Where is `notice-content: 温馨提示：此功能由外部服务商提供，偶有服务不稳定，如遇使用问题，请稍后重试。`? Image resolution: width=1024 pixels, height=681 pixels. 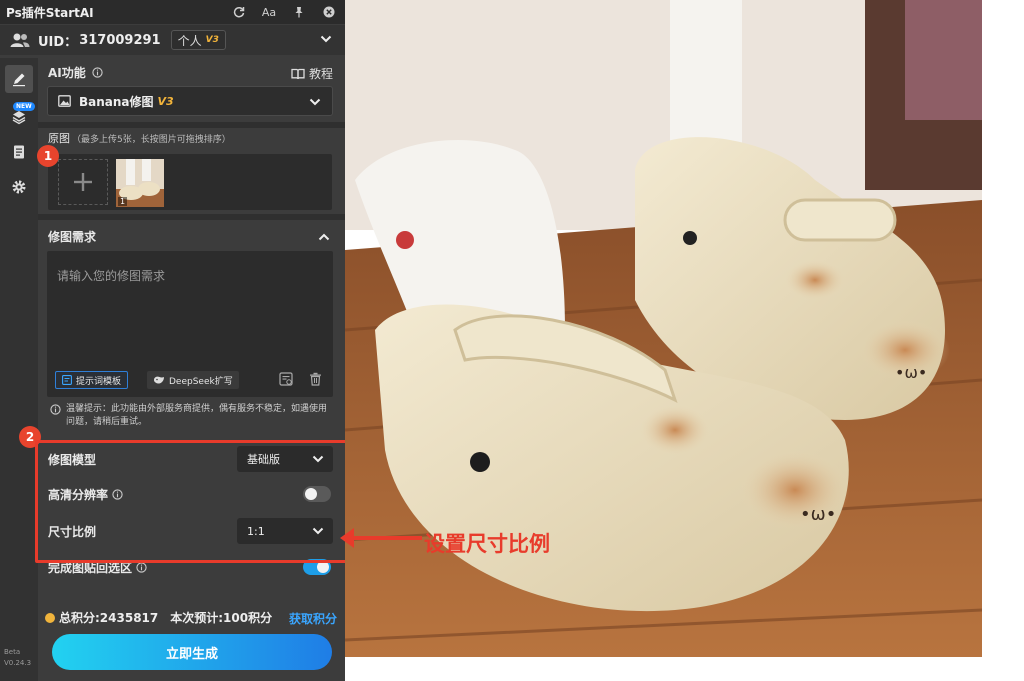
notice-content: 温馨提示：此功能由外部服务商提供，偶有服务不稳定，如遇使用问题，请稍后重试。 is located at coordinates (197, 415).